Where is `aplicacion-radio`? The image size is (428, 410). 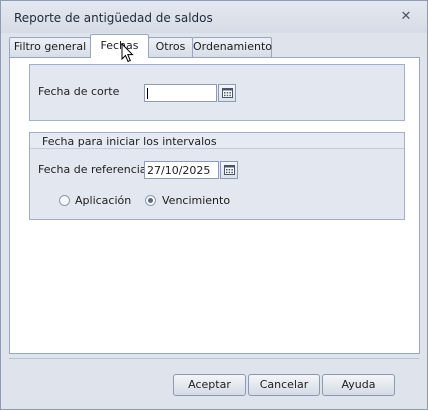
aplicacion-radio is located at coordinates (64, 200).